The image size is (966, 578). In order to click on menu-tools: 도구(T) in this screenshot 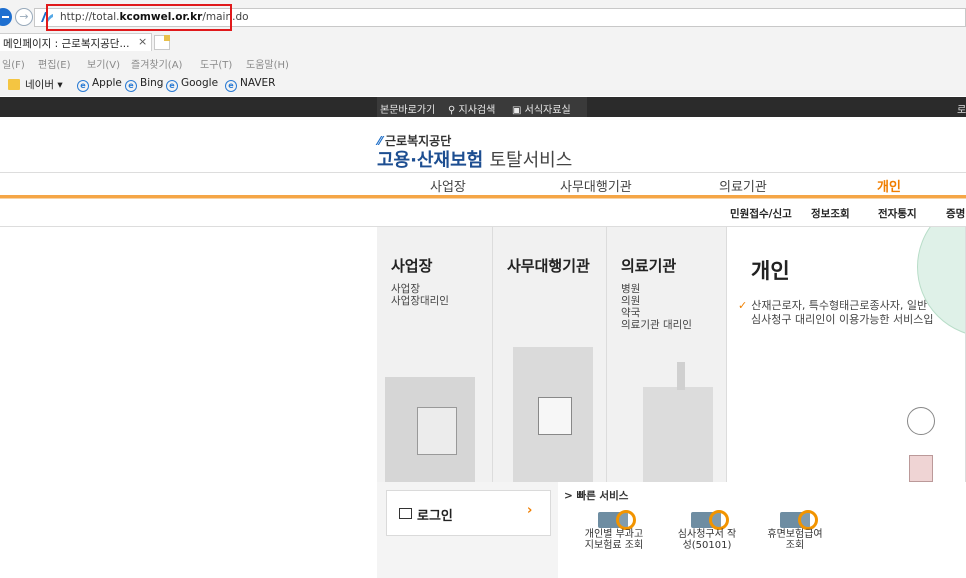, I will do `click(216, 63)`.